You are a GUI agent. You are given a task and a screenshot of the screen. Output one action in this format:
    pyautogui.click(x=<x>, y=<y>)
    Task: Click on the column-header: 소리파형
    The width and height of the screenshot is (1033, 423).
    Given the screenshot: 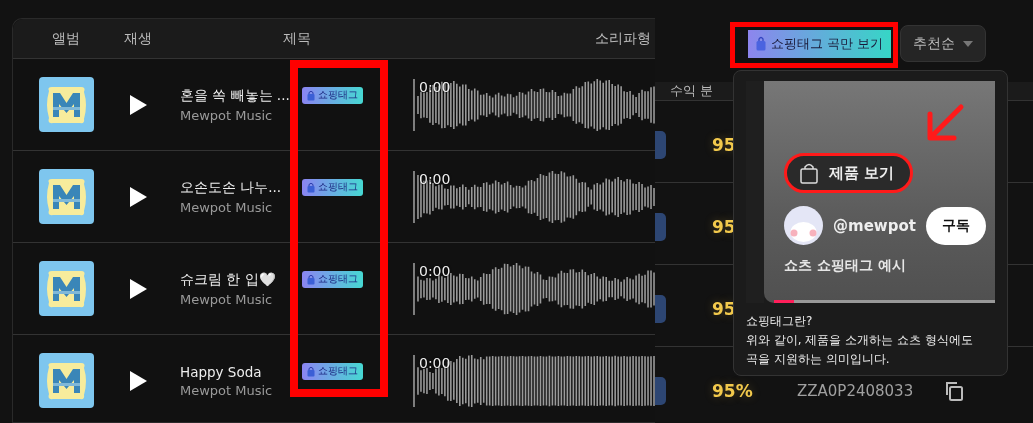 What is the action you would take?
    pyautogui.click(x=623, y=38)
    